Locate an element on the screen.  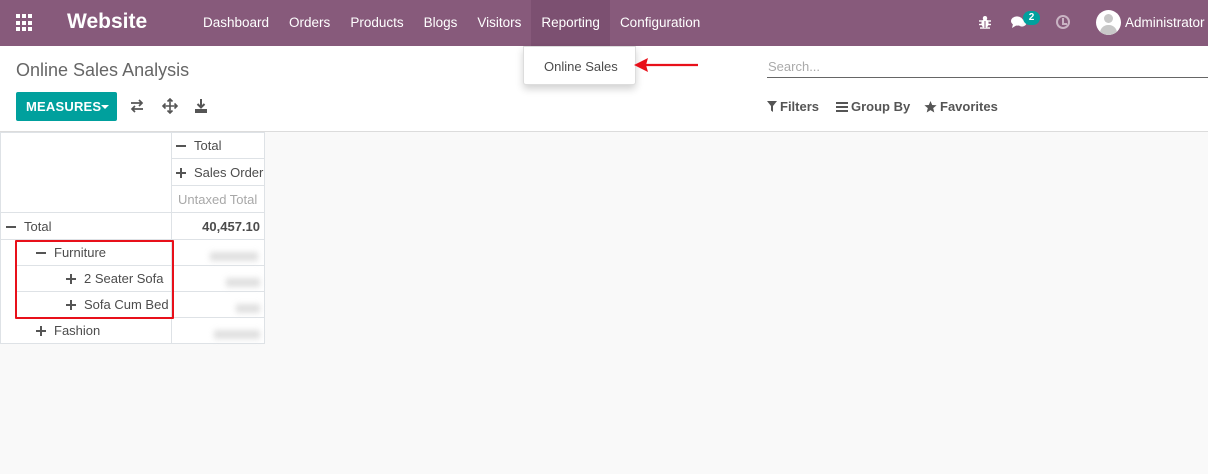
col-header-sales-order: Sales Order is located at coordinates (219, 172).